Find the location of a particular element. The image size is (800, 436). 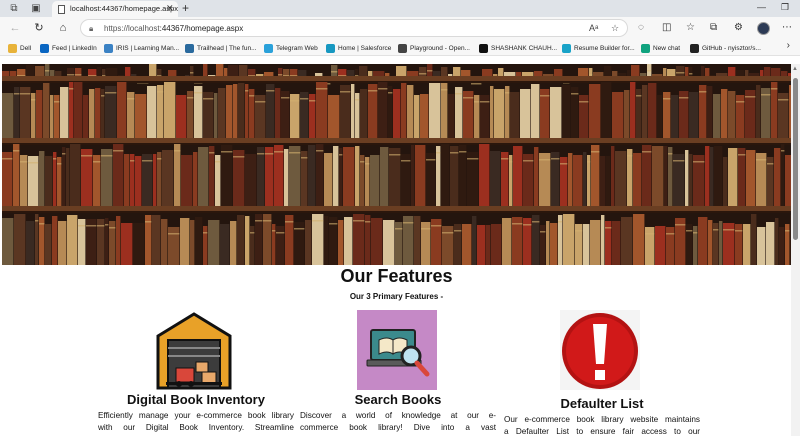

bookmark-label: Dell is located at coordinates (26, 48).